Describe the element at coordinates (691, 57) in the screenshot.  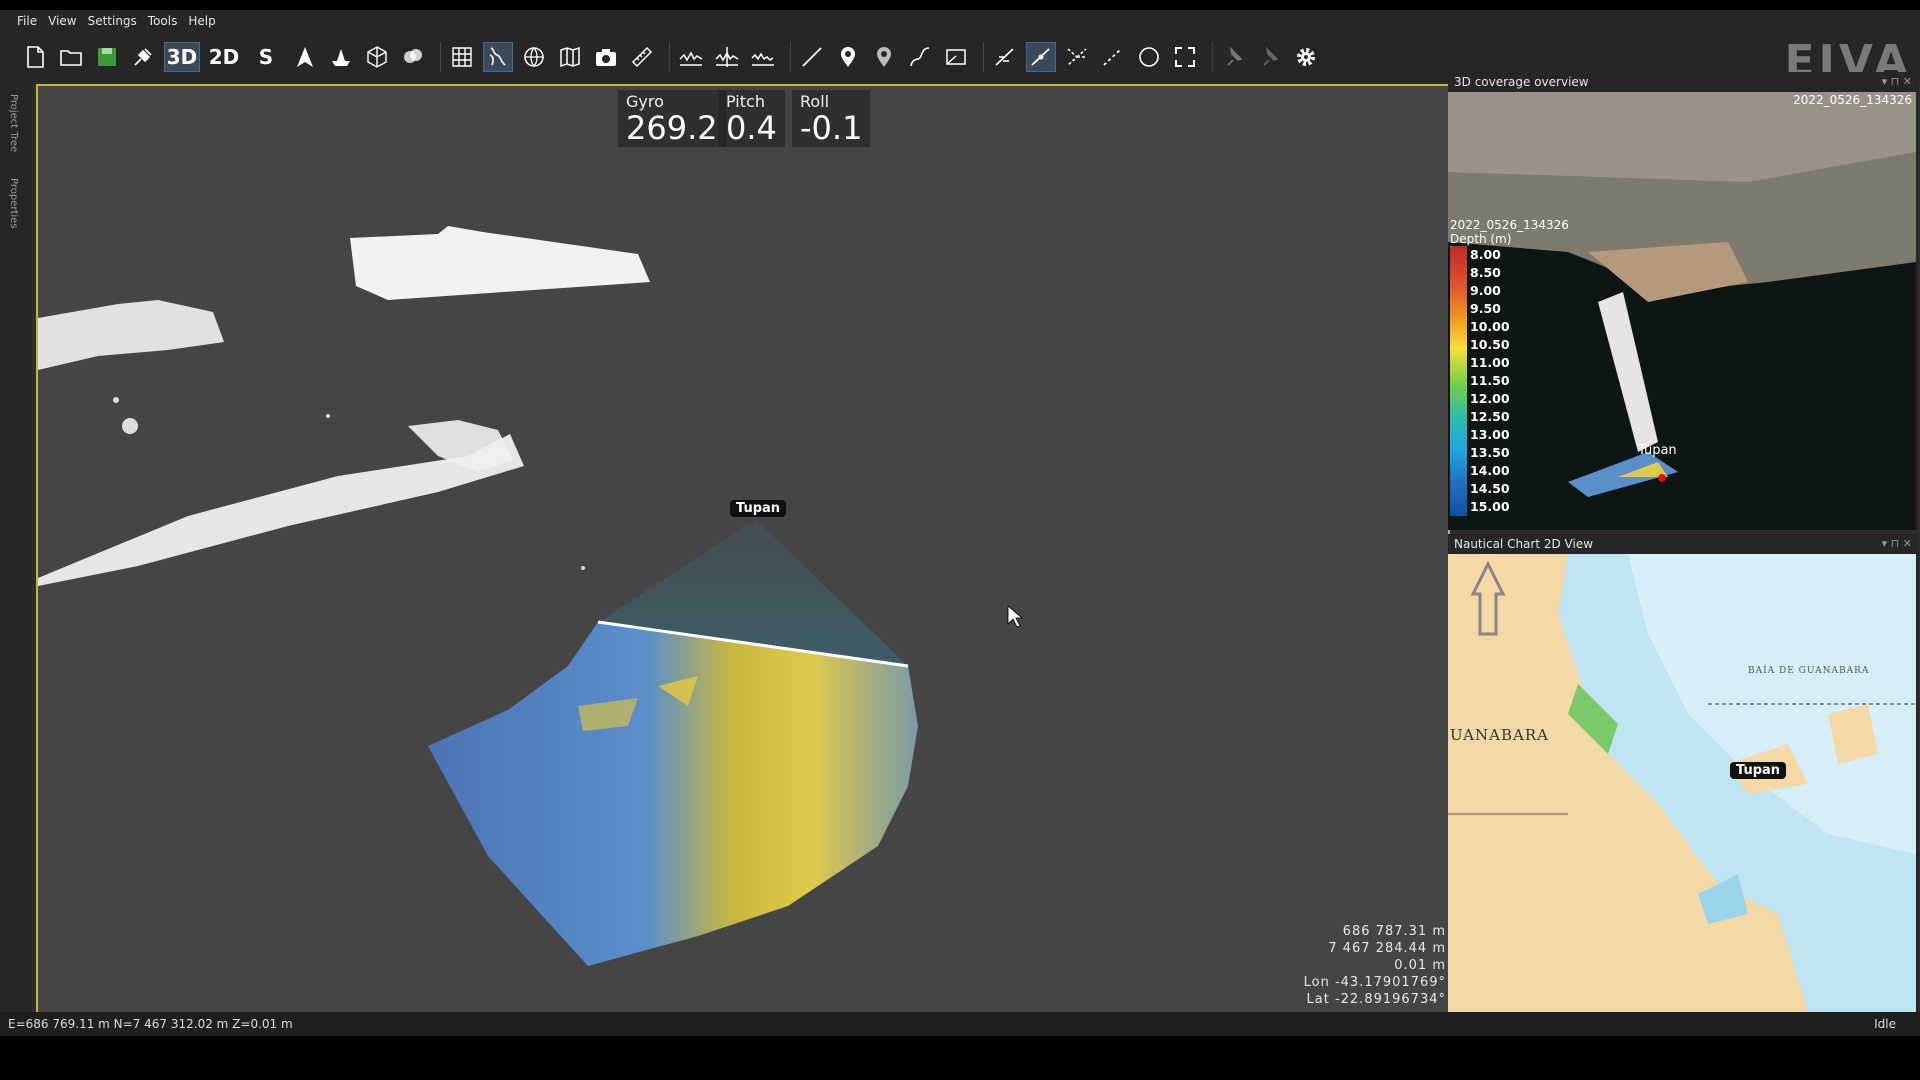
I see `profile-icon` at that location.